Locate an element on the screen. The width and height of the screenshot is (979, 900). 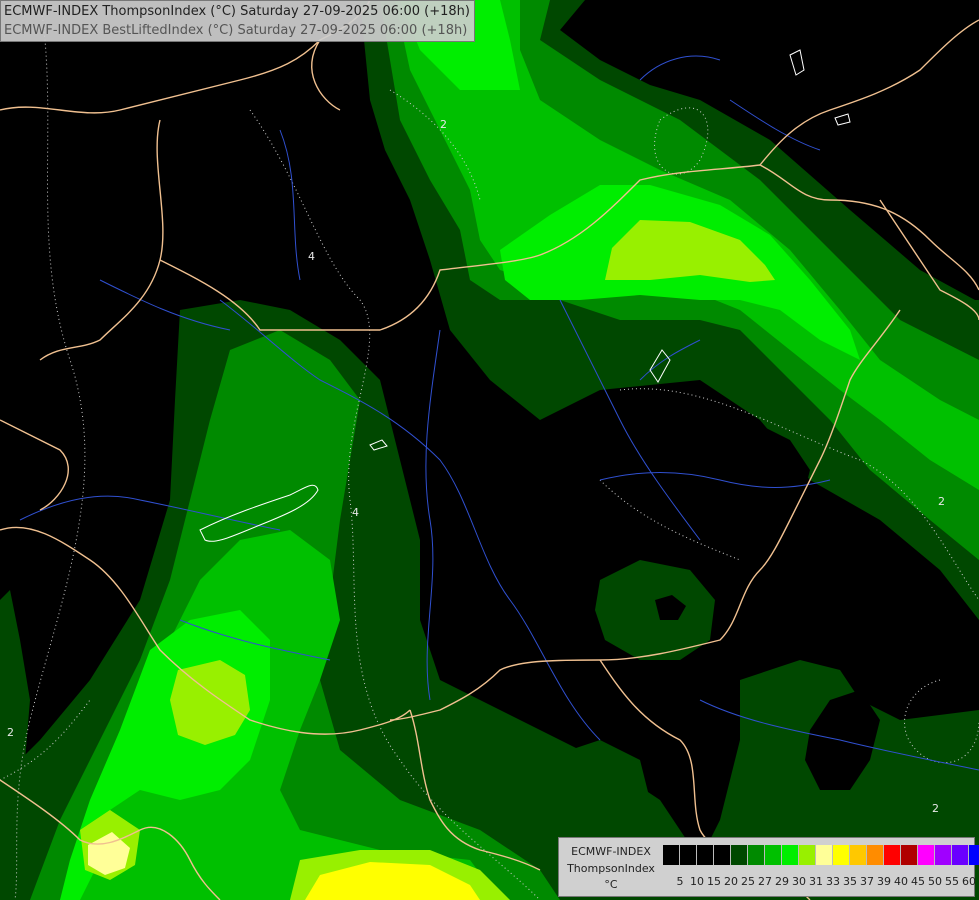
legend-swatches is located at coordinates (821, 855).